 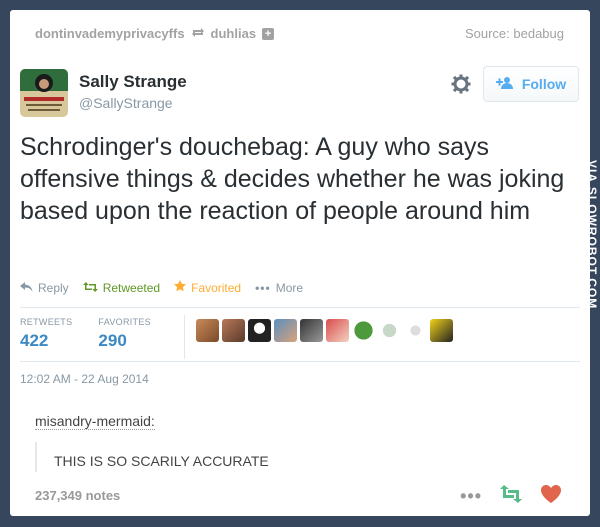 What do you see at coordinates (133, 82) in the screenshot?
I see `display-name: Sally Strange` at bounding box center [133, 82].